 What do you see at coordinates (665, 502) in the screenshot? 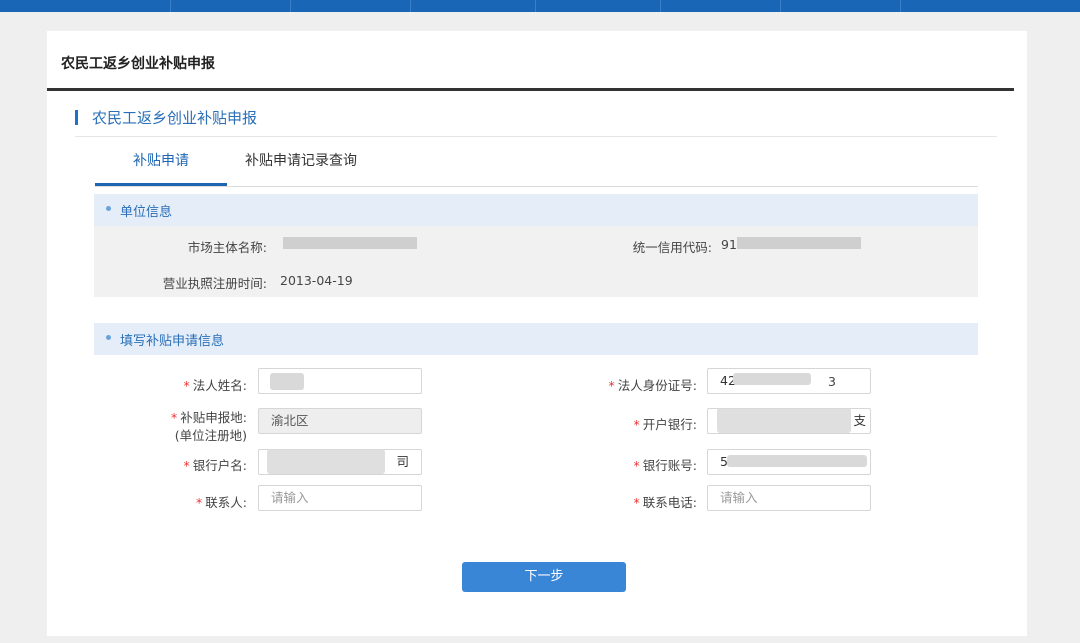
I see `phone-label: * 联系电话:` at bounding box center [665, 502].